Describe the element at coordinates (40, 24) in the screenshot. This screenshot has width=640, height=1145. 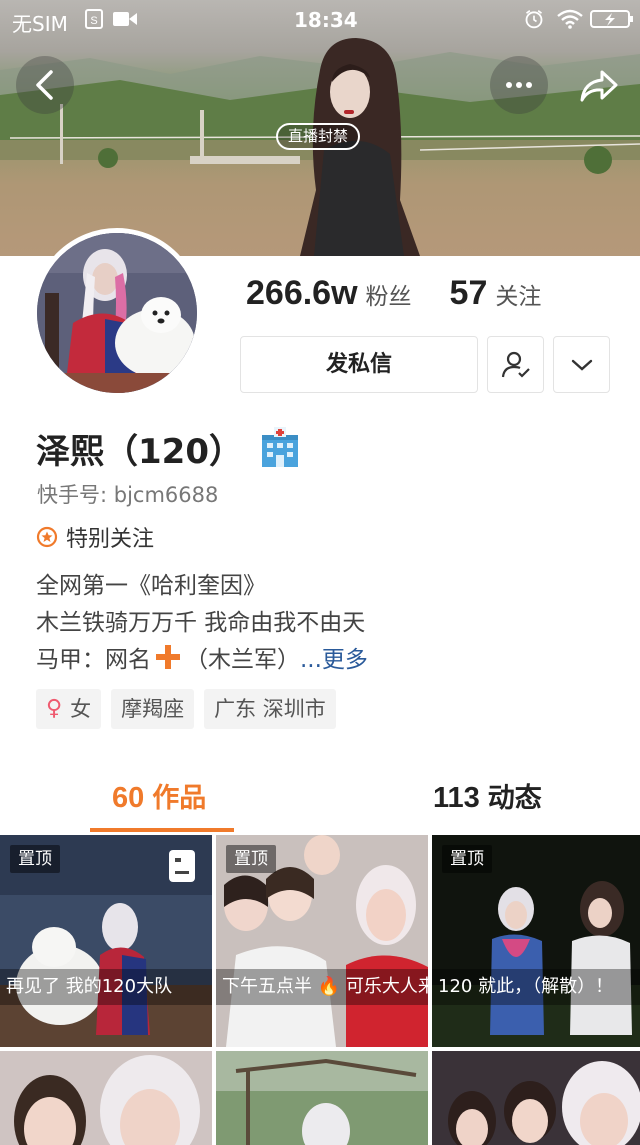
I see `carrier-label: 无SIM` at that location.